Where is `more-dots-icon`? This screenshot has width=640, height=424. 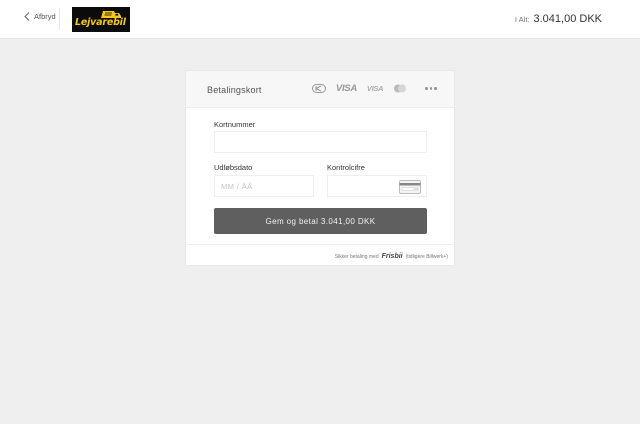
more-dots-icon is located at coordinates (431, 88).